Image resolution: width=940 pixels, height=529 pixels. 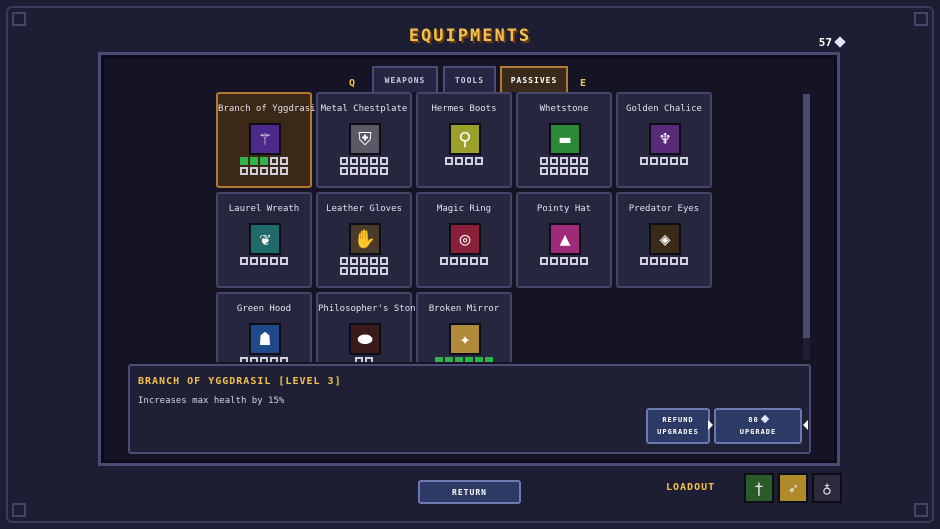 I want to click on equipment-card: Green Hood ☗, so click(x=264, y=327).